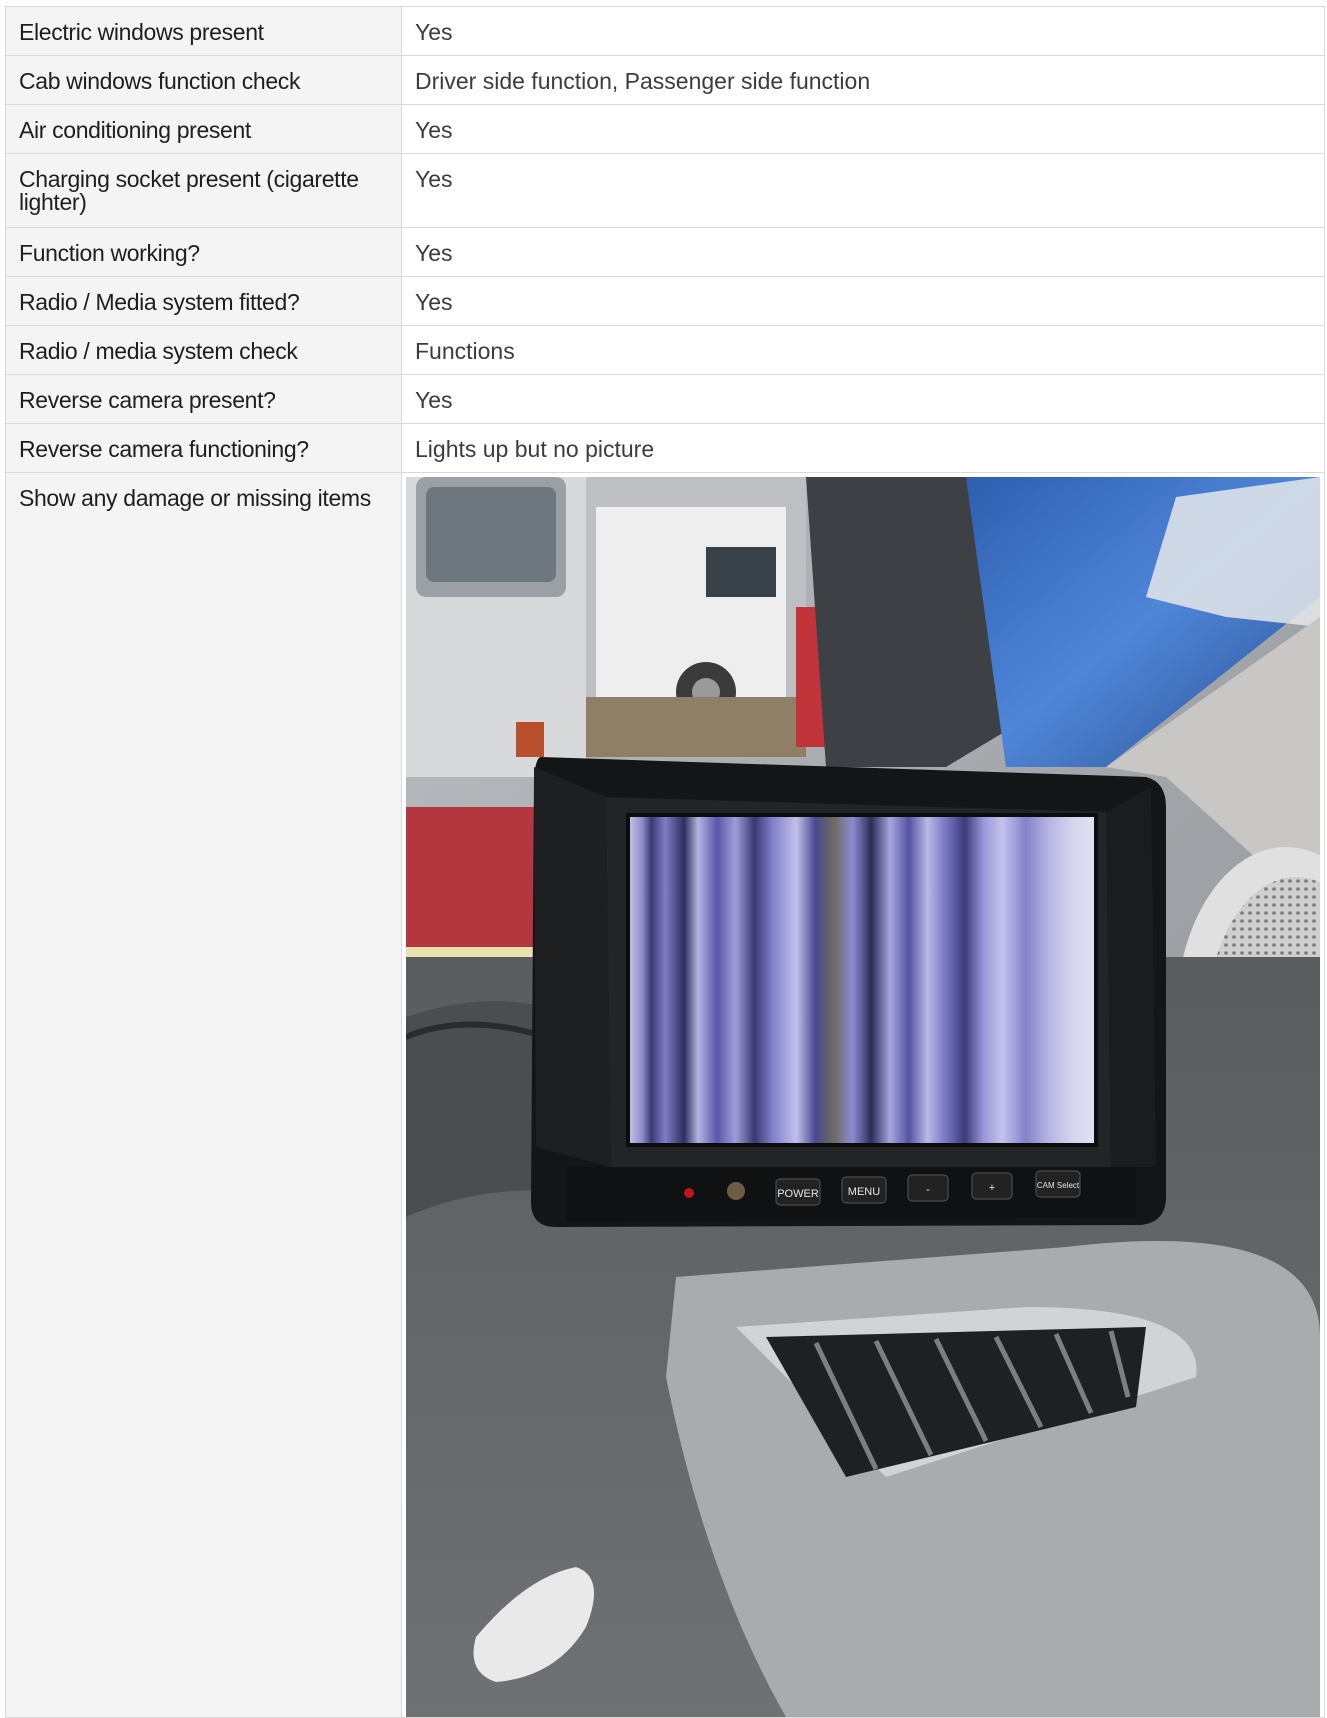 This screenshot has height=1718, width=1327. I want to click on row-label: Reverse camera present?, so click(147, 400).